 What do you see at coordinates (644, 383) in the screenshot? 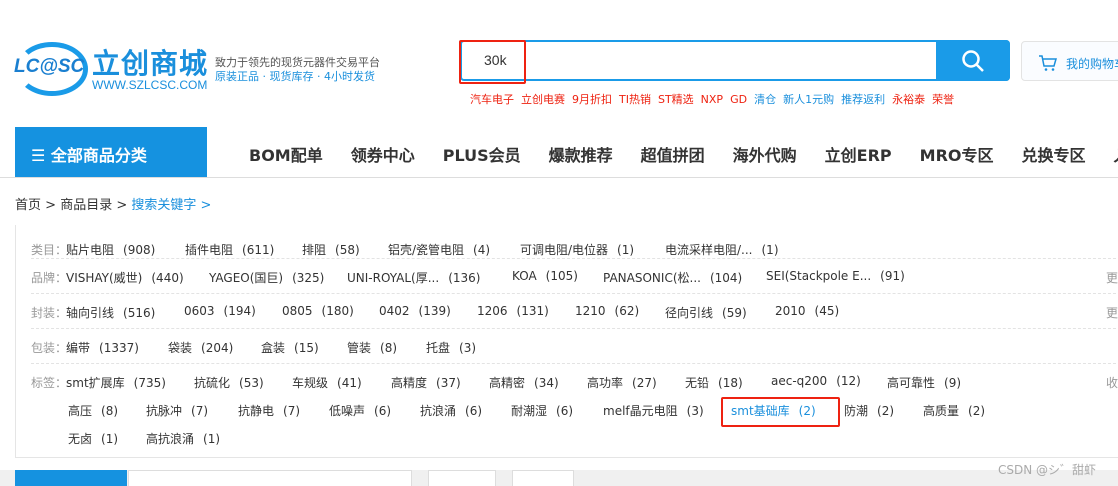
I see `option-count: (27)` at bounding box center [644, 383].